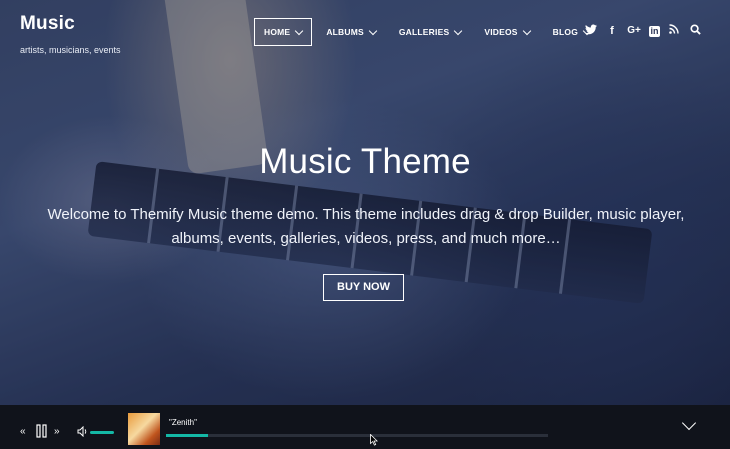  Describe the element at coordinates (634, 31) in the screenshot. I see `googleplus-icon: G+` at that location.